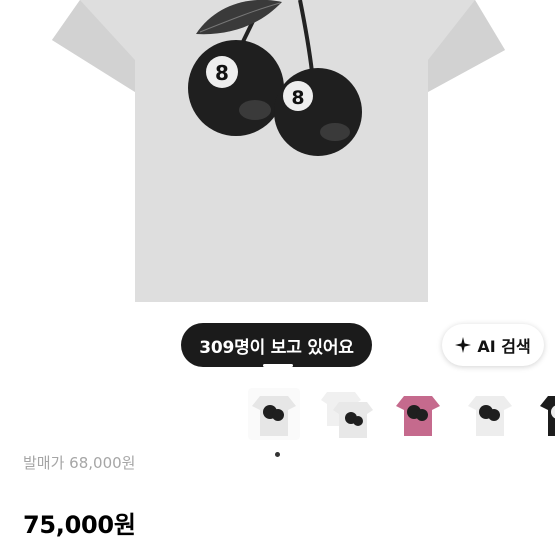  I want to click on viewer-count-text: 309명이 보고 있어요, so click(276, 347).